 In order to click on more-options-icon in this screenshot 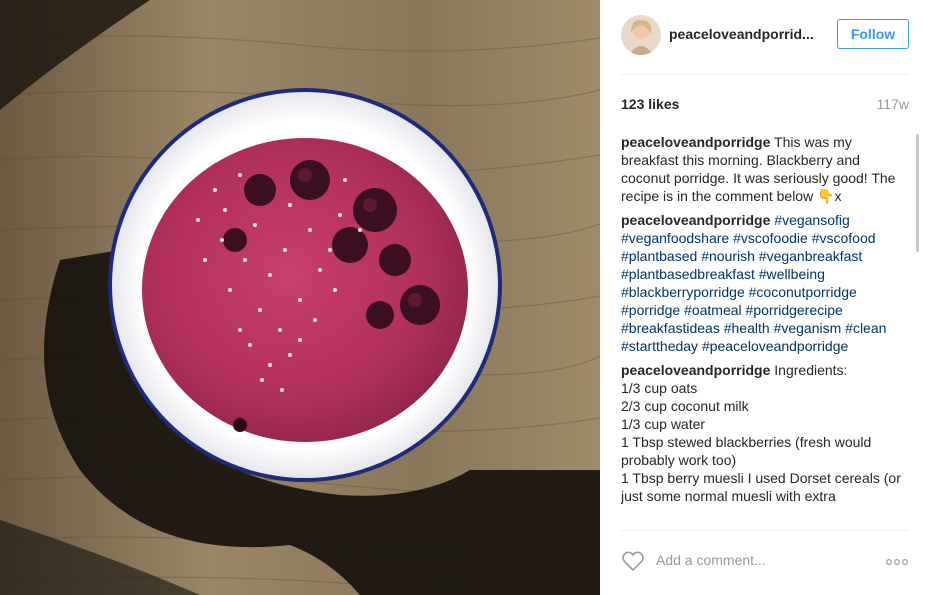, I will do `click(897, 562)`.